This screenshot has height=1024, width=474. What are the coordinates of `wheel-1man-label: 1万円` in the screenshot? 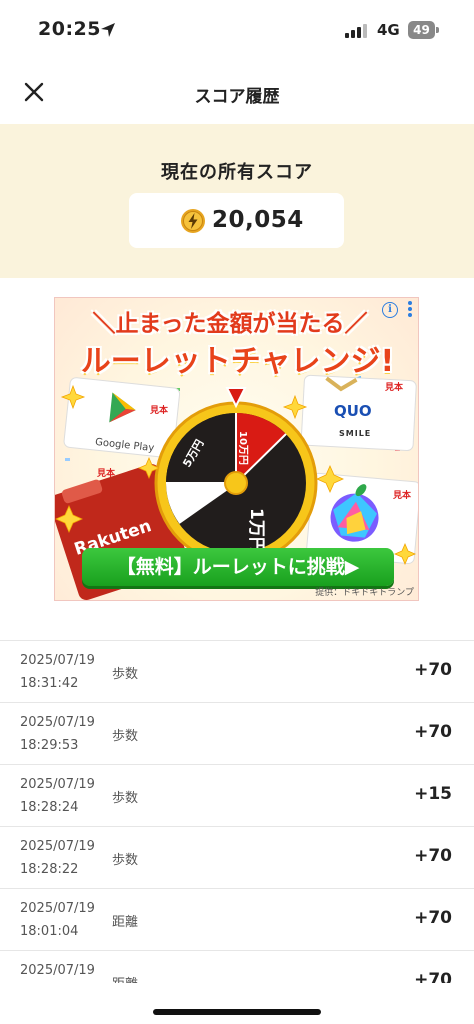 It's located at (256, 531).